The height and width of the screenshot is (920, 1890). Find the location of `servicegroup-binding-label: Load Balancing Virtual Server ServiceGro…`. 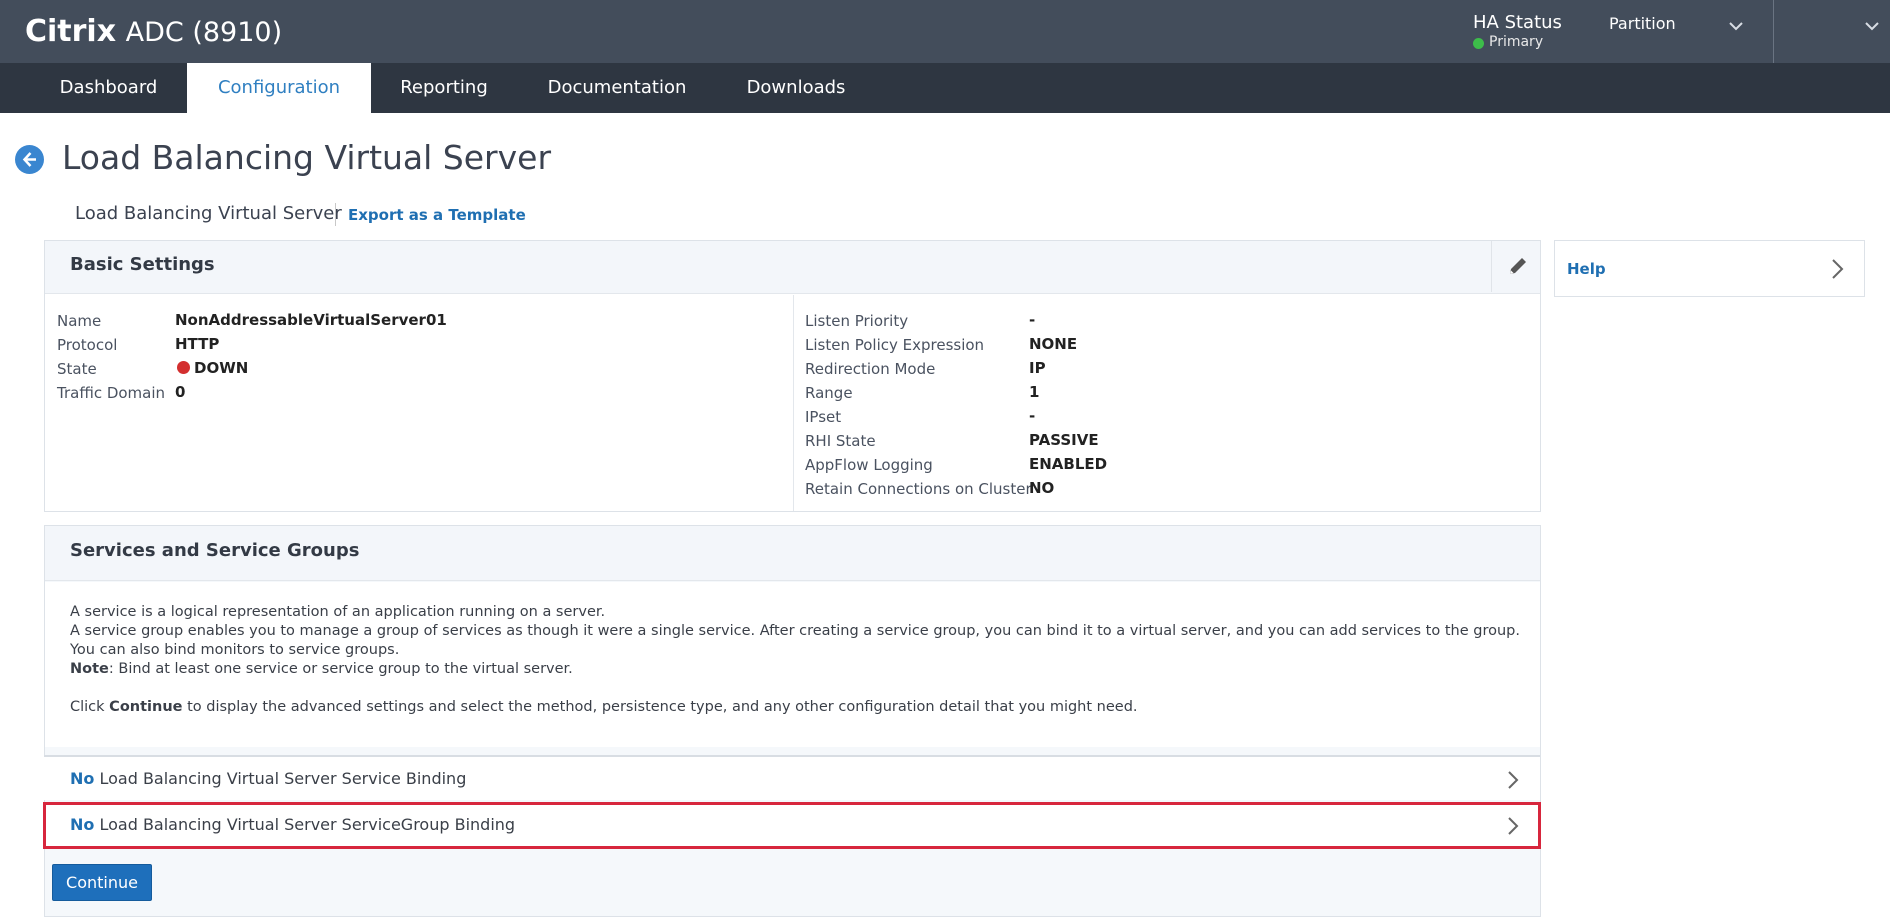

servicegroup-binding-label: Load Balancing Virtual Server ServiceGro… is located at coordinates (305, 824).